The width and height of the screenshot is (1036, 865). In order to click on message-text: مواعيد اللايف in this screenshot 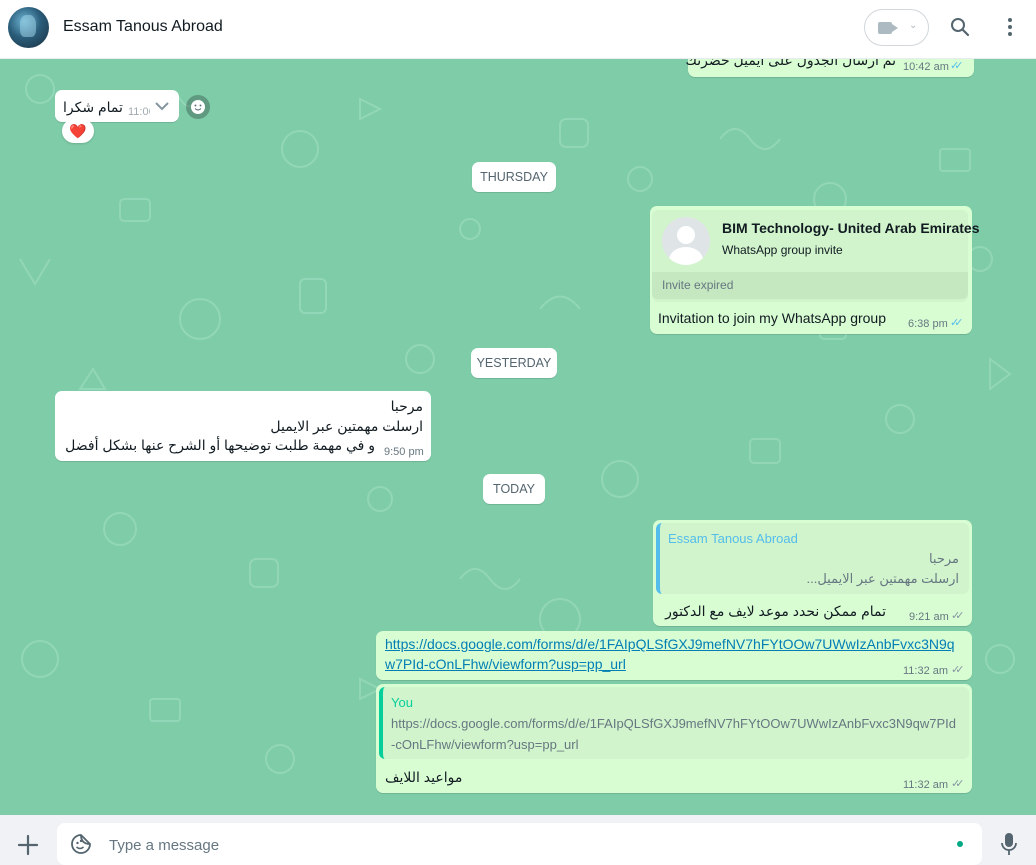, I will do `click(424, 777)`.